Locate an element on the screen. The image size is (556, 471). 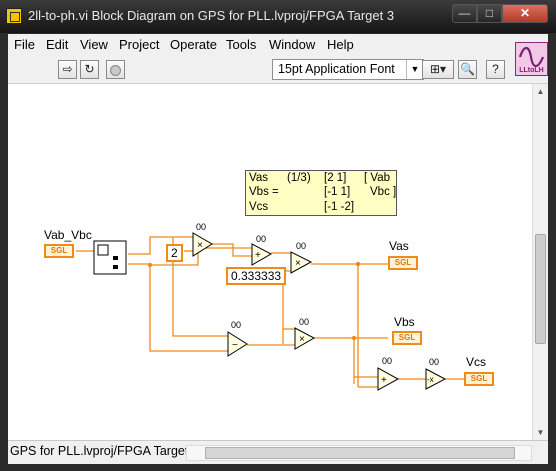
maximize-button: □ is located at coordinates (489, 13).